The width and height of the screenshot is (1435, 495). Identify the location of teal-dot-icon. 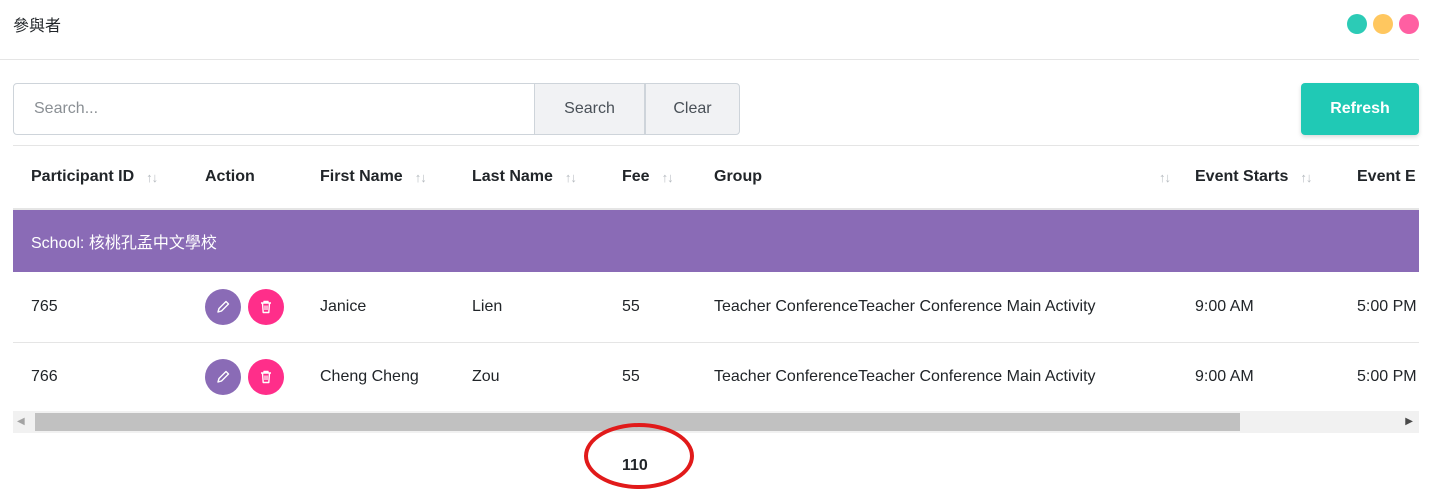
(1357, 24).